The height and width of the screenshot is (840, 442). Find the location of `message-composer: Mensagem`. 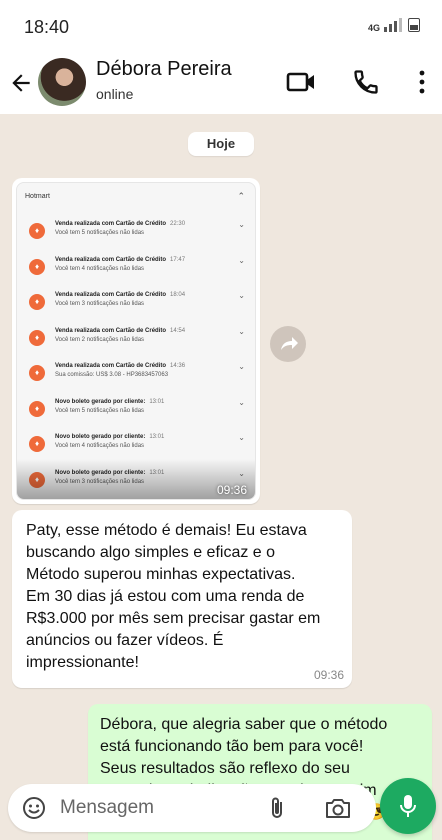

message-composer: Mensagem is located at coordinates (192, 808).